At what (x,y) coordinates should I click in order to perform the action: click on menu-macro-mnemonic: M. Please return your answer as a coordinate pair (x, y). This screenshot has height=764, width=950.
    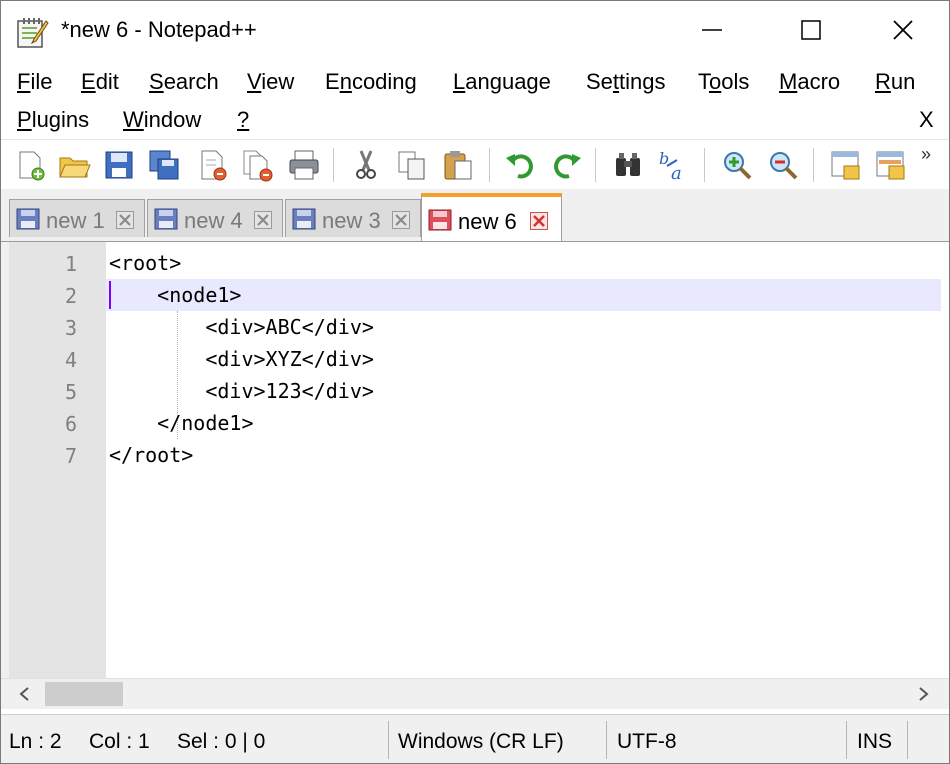
    Looking at the image, I should click on (788, 81).